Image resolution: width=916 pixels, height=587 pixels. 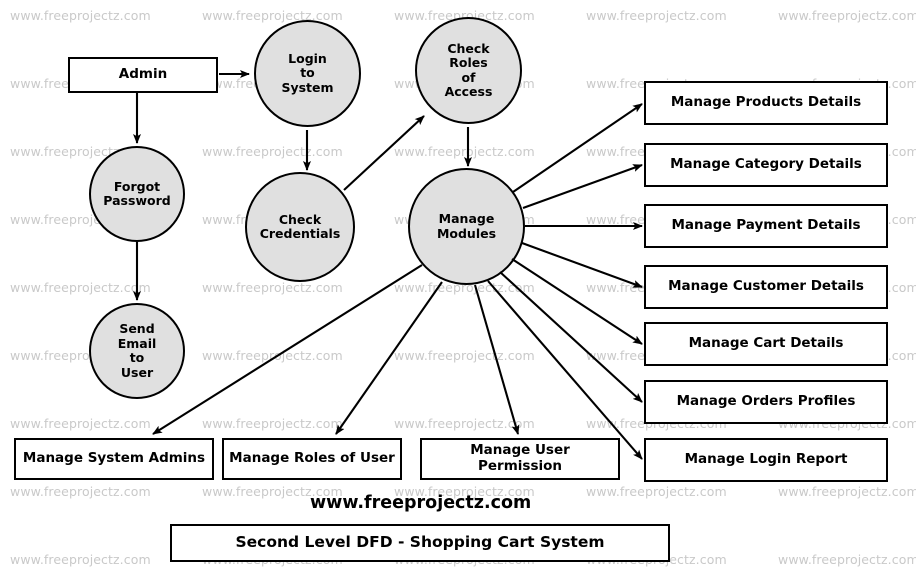 I want to click on datastore-manage-system-admins-label: Manage System Admins, so click(x=114, y=458).